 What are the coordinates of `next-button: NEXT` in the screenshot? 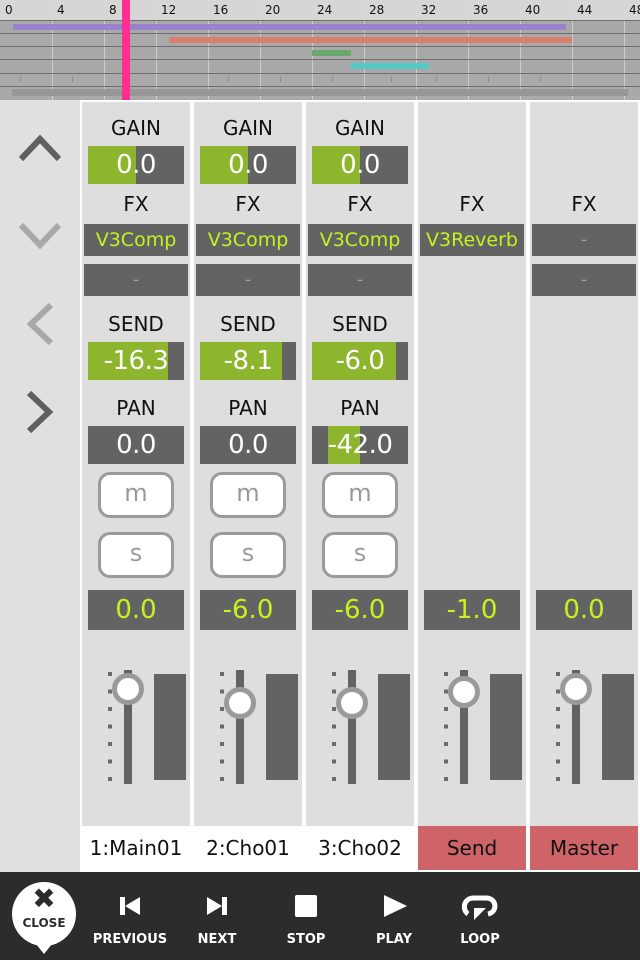 It's located at (217, 921).